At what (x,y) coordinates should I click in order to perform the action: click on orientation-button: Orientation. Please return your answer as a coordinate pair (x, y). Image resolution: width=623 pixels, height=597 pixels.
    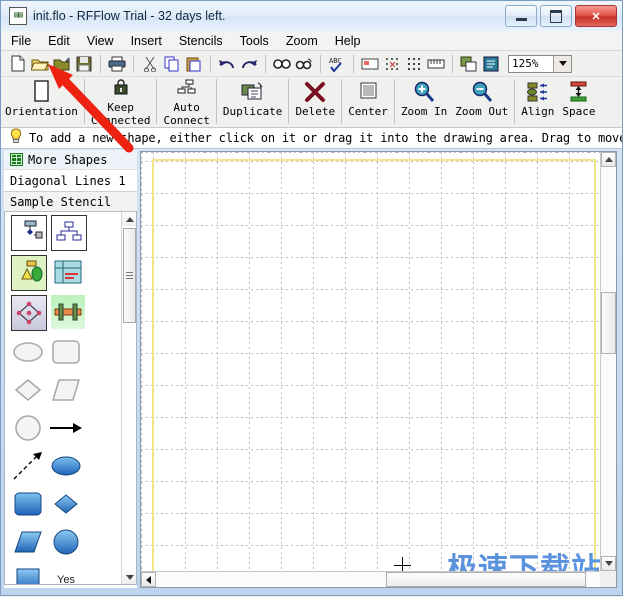
    Looking at the image, I should click on (41, 101).